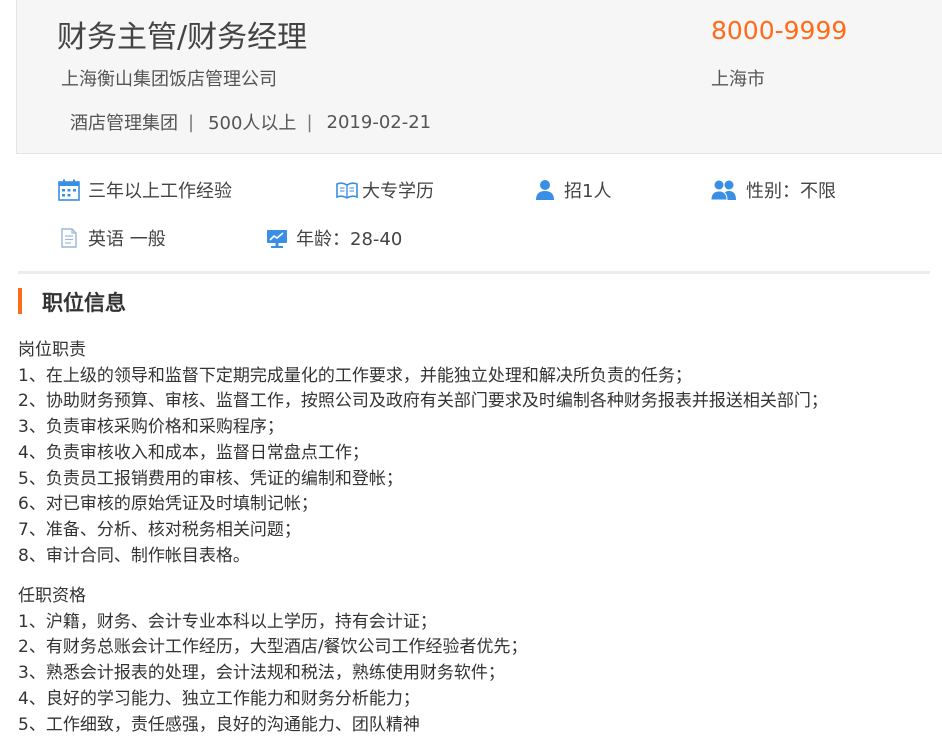 This screenshot has height=742, width=942. I want to click on person-icon, so click(545, 190).